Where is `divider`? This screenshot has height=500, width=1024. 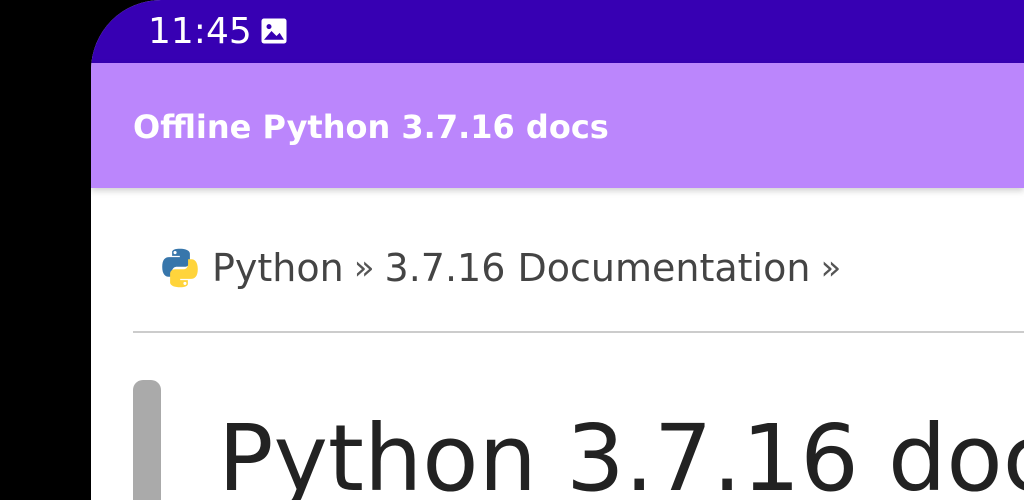 divider is located at coordinates (578, 332).